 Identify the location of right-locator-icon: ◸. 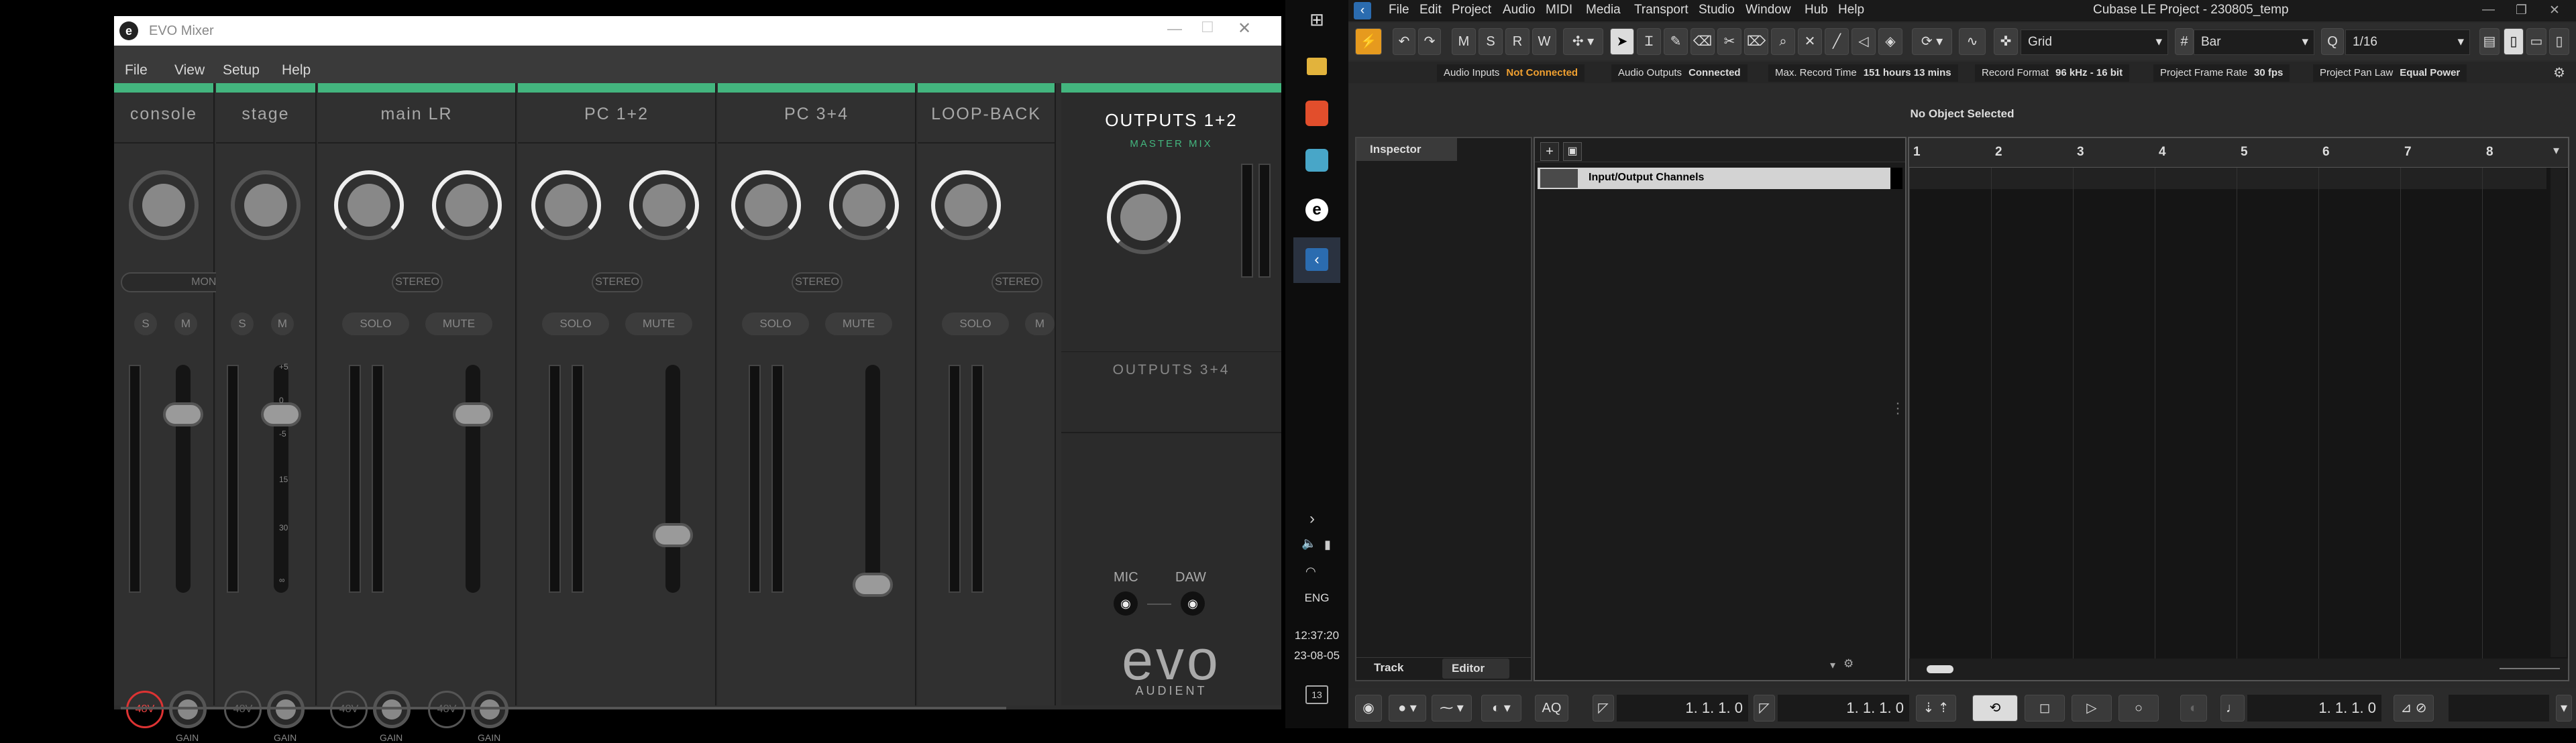
(1764, 708).